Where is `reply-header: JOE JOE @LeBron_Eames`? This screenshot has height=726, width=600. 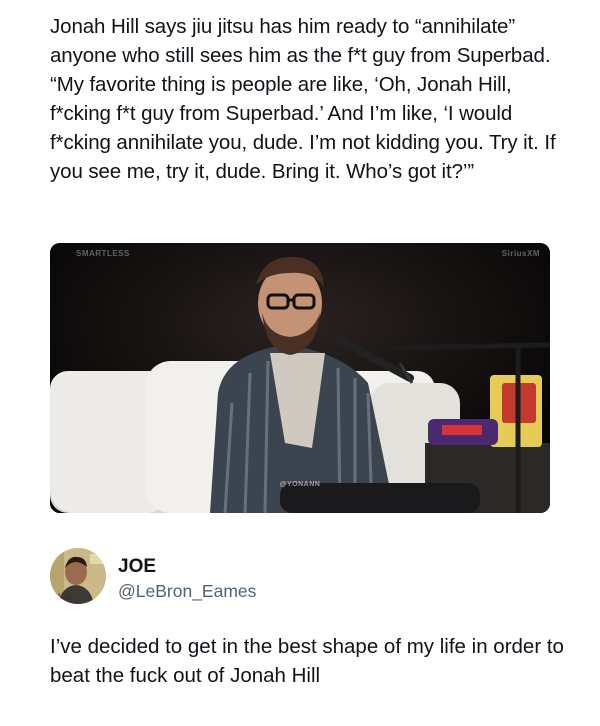 reply-header: JOE JOE @LeBron_Eames is located at coordinates (310, 576).